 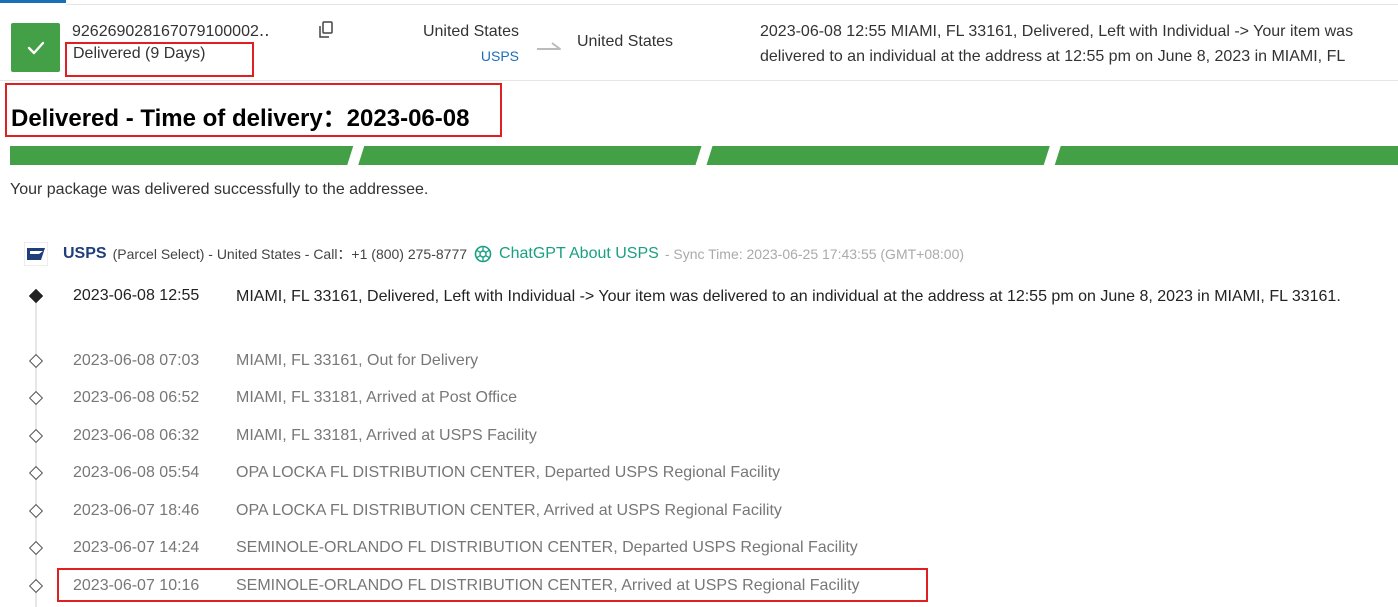 I want to click on event-time: 2023-06-07 18:46, so click(x=136, y=510).